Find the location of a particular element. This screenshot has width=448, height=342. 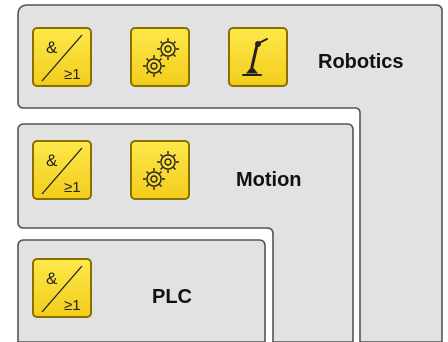

plc-label: PLC is located at coordinates (172, 297).